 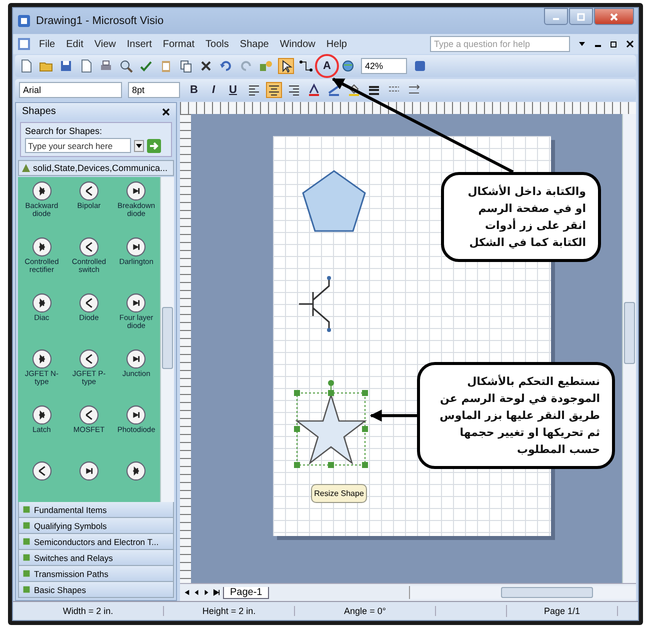 What do you see at coordinates (273, 90) in the screenshot?
I see `align-center-icon` at bounding box center [273, 90].